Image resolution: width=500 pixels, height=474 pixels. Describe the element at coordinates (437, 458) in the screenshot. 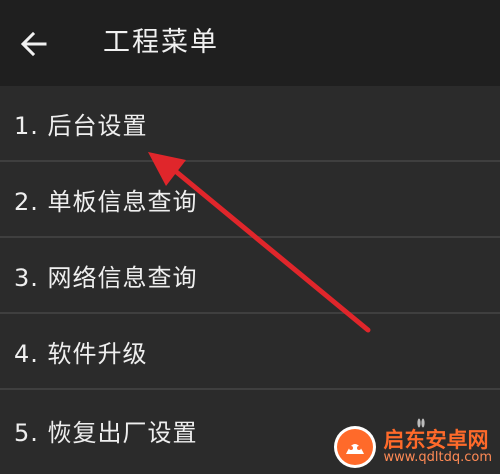

I see `watermark-url: www.qdltdq.com` at that location.